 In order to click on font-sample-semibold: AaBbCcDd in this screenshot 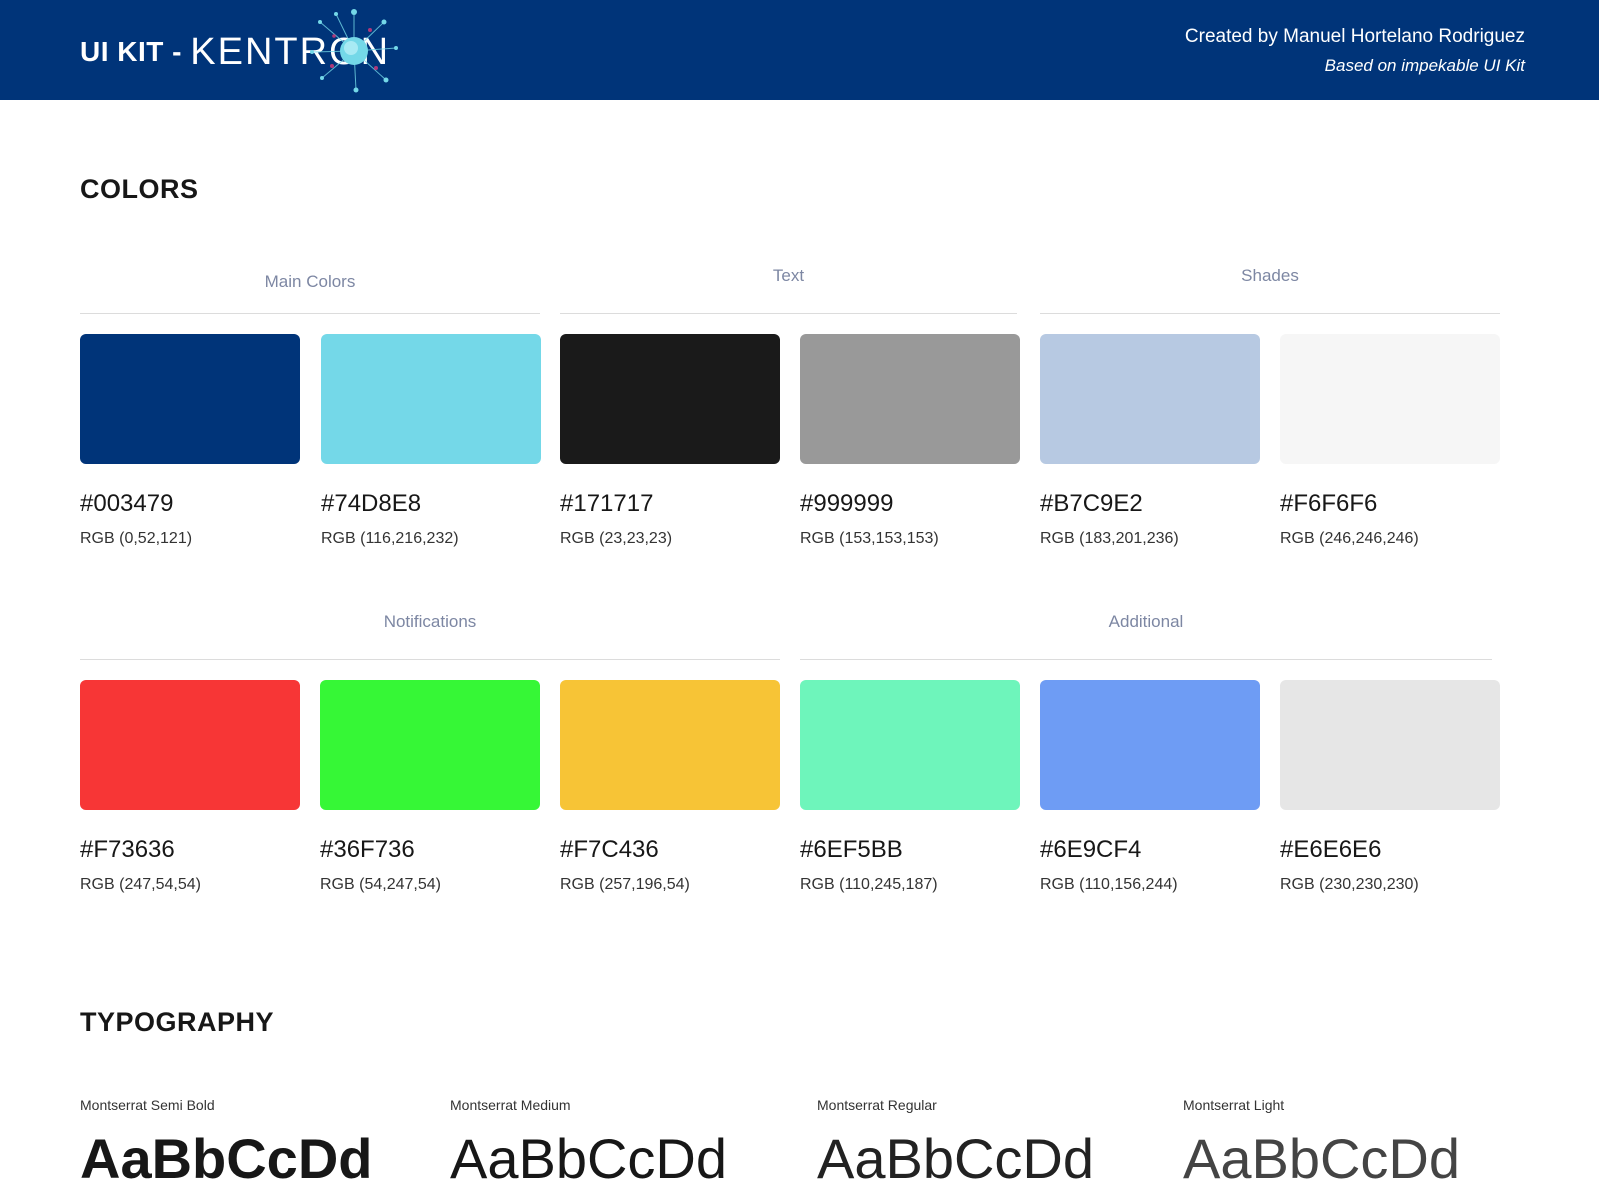, I will do `click(226, 1158)`.